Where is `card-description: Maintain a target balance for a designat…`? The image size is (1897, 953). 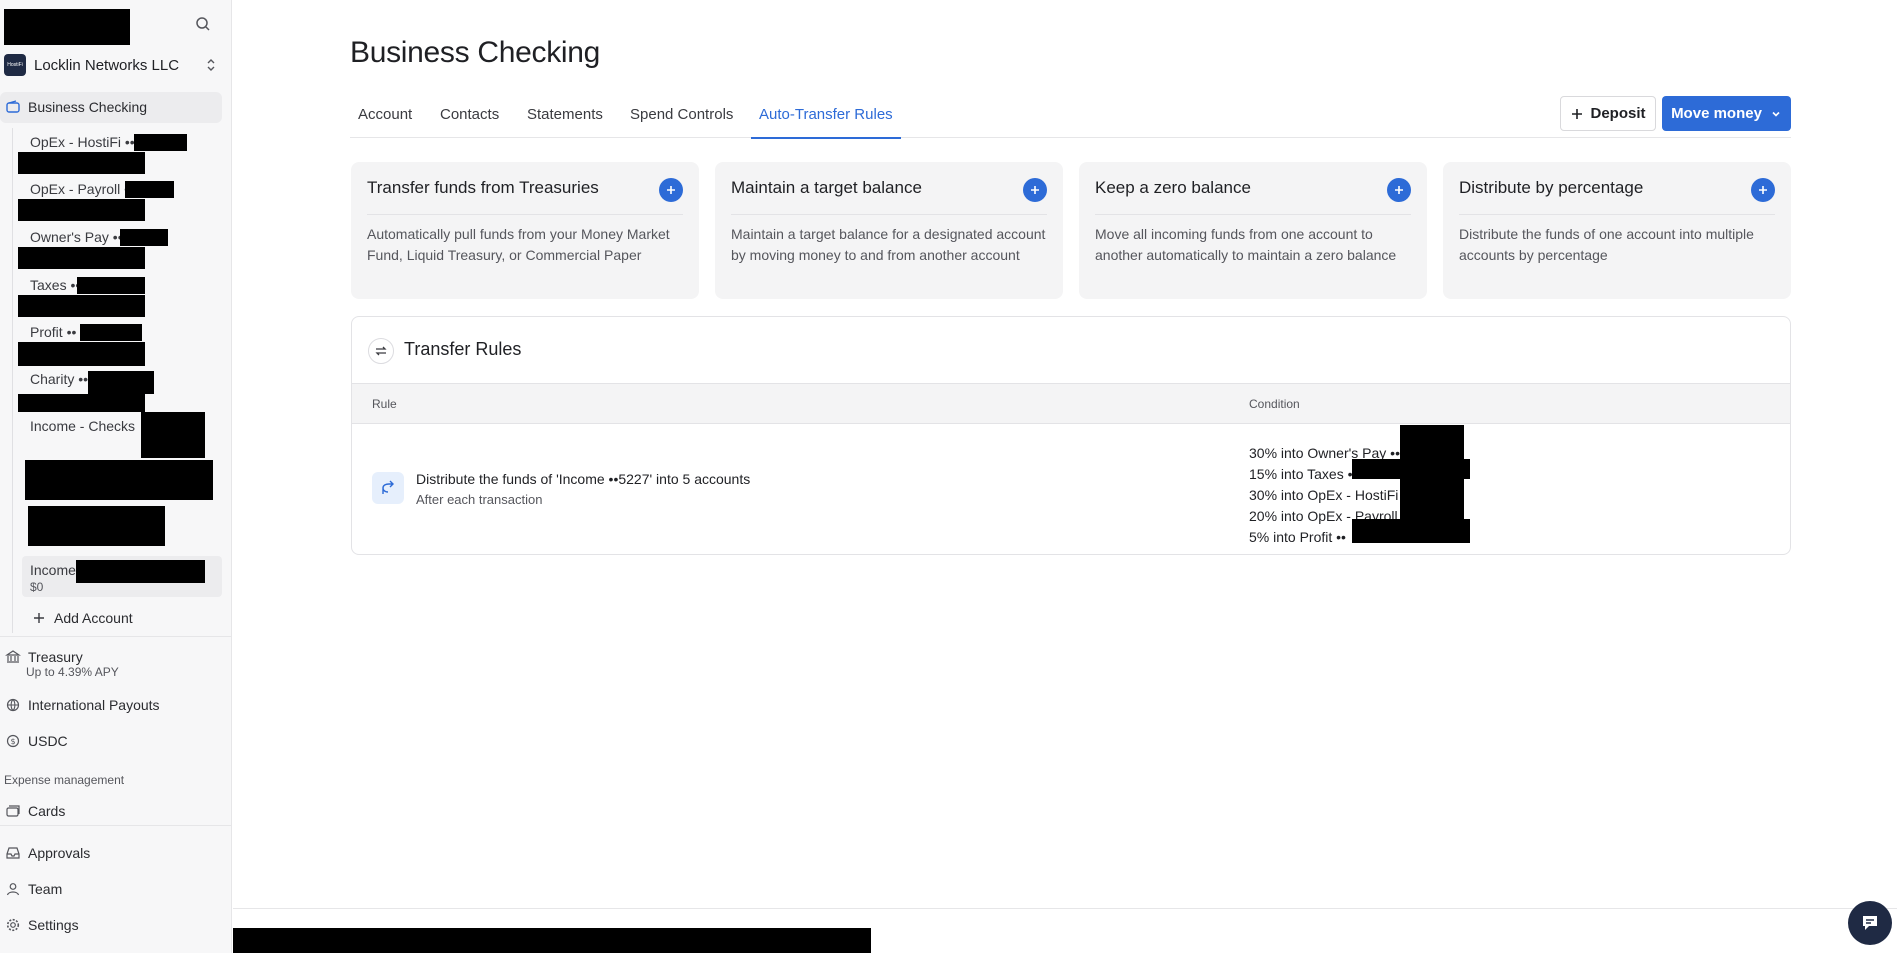 card-description: Maintain a target balance for a designat… is located at coordinates (888, 244).